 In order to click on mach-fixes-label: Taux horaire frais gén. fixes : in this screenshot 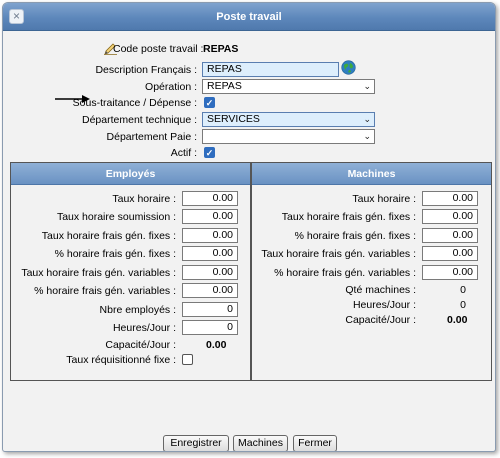, I will do `click(348, 217)`.